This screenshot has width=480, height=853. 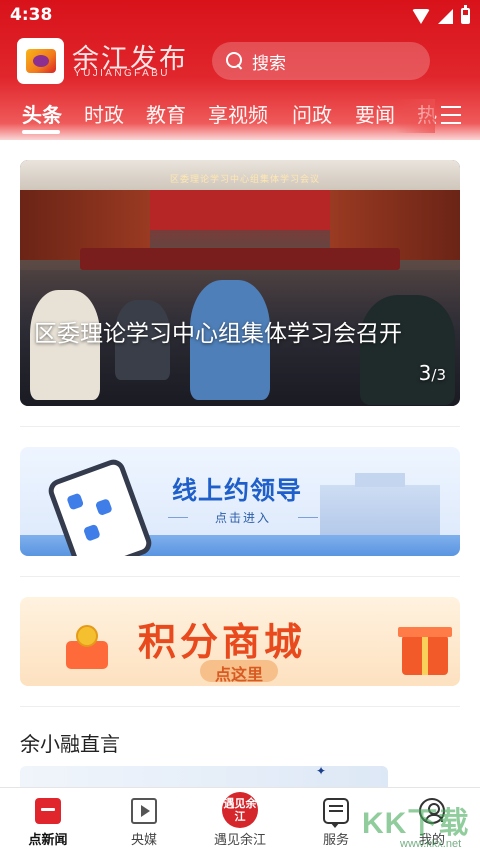 What do you see at coordinates (204, 777) in the screenshot?
I see `section-card-preview` at bounding box center [204, 777].